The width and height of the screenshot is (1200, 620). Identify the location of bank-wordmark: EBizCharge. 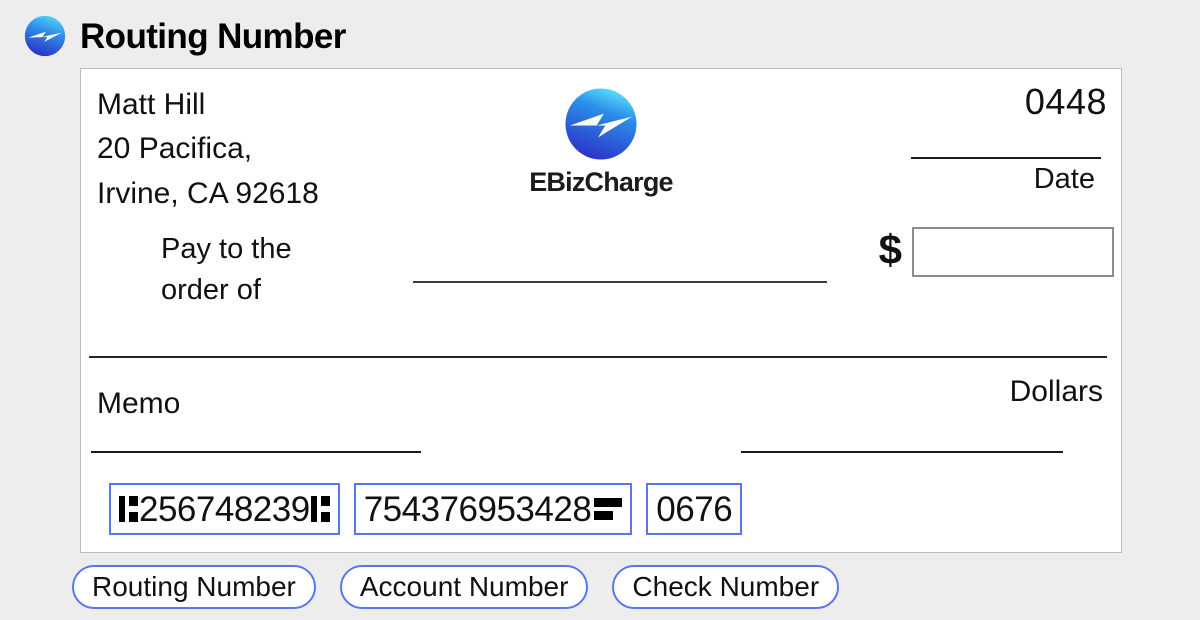
(601, 182).